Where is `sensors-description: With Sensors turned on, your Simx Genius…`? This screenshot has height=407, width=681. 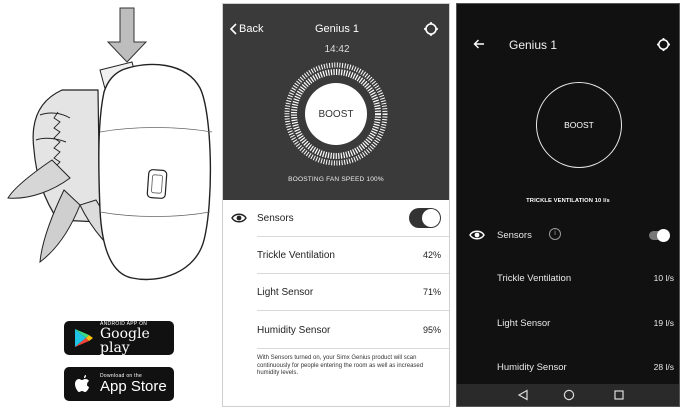
sensors-description: With Sensors turned on, your Simx Genius… is located at coordinates (340, 365).